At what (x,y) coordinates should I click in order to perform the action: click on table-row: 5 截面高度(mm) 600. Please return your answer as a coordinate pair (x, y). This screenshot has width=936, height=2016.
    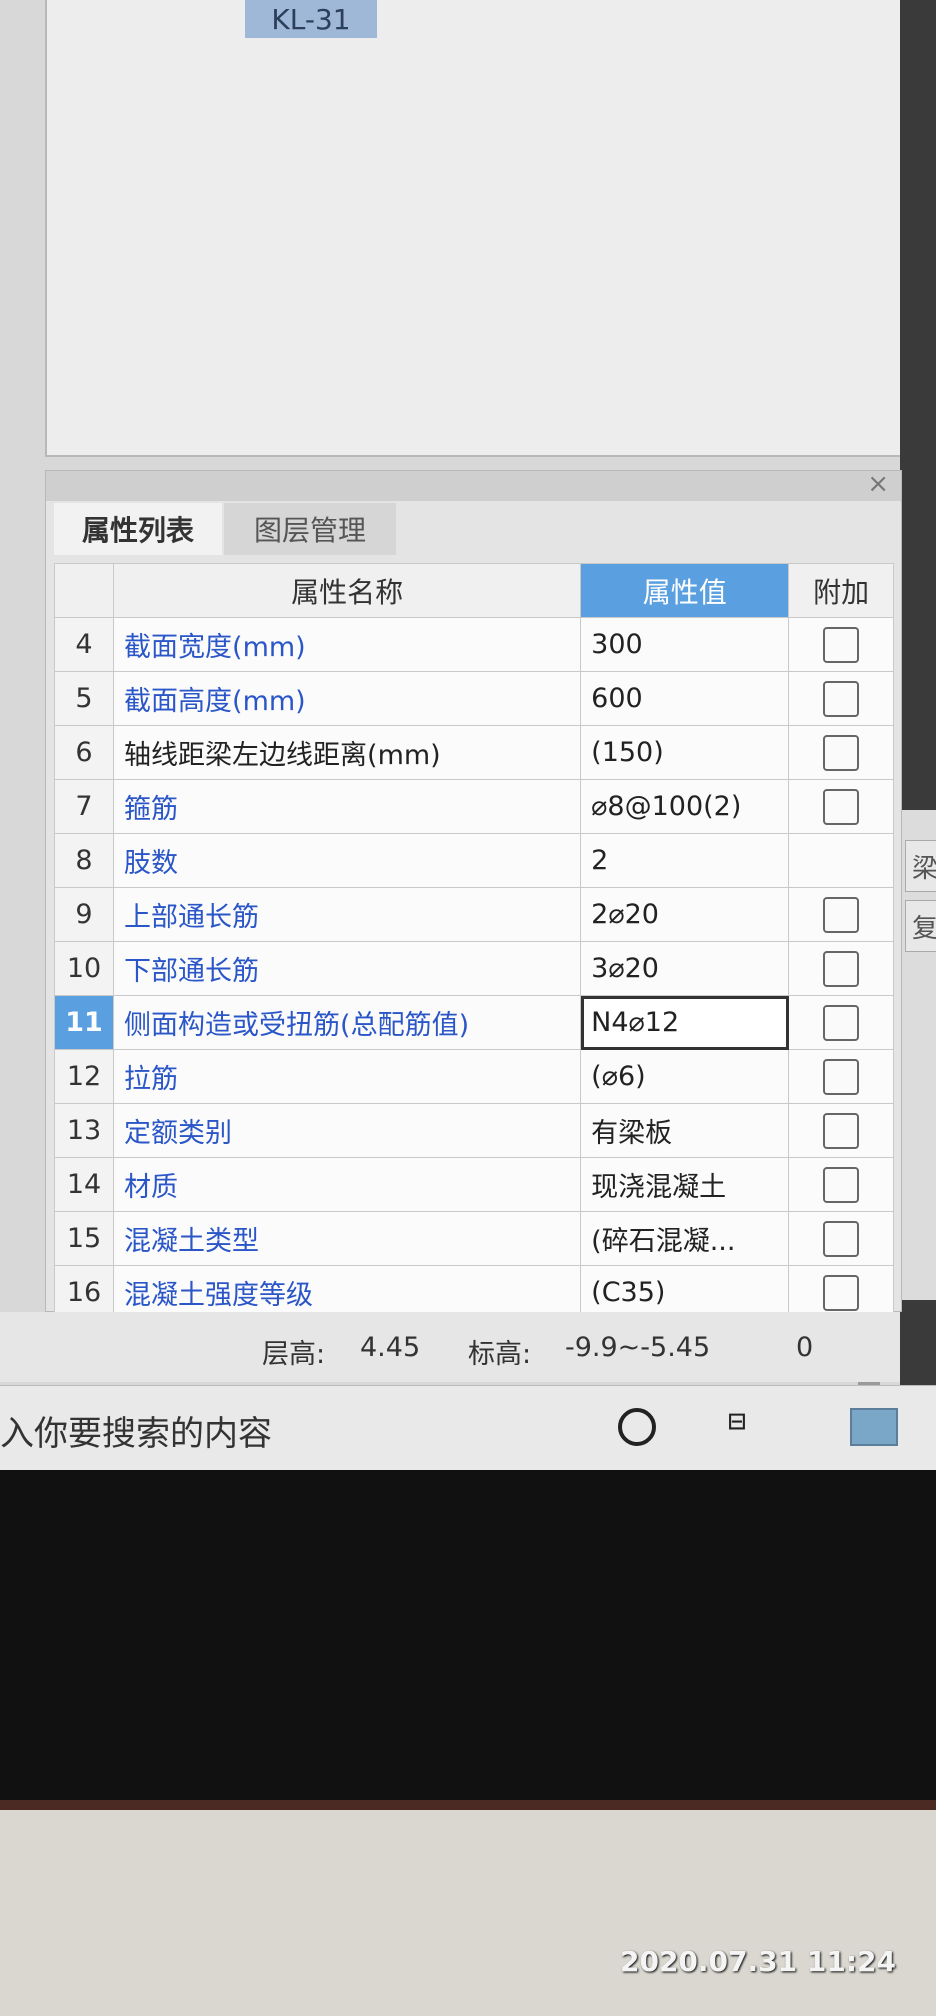
    Looking at the image, I should click on (473, 698).